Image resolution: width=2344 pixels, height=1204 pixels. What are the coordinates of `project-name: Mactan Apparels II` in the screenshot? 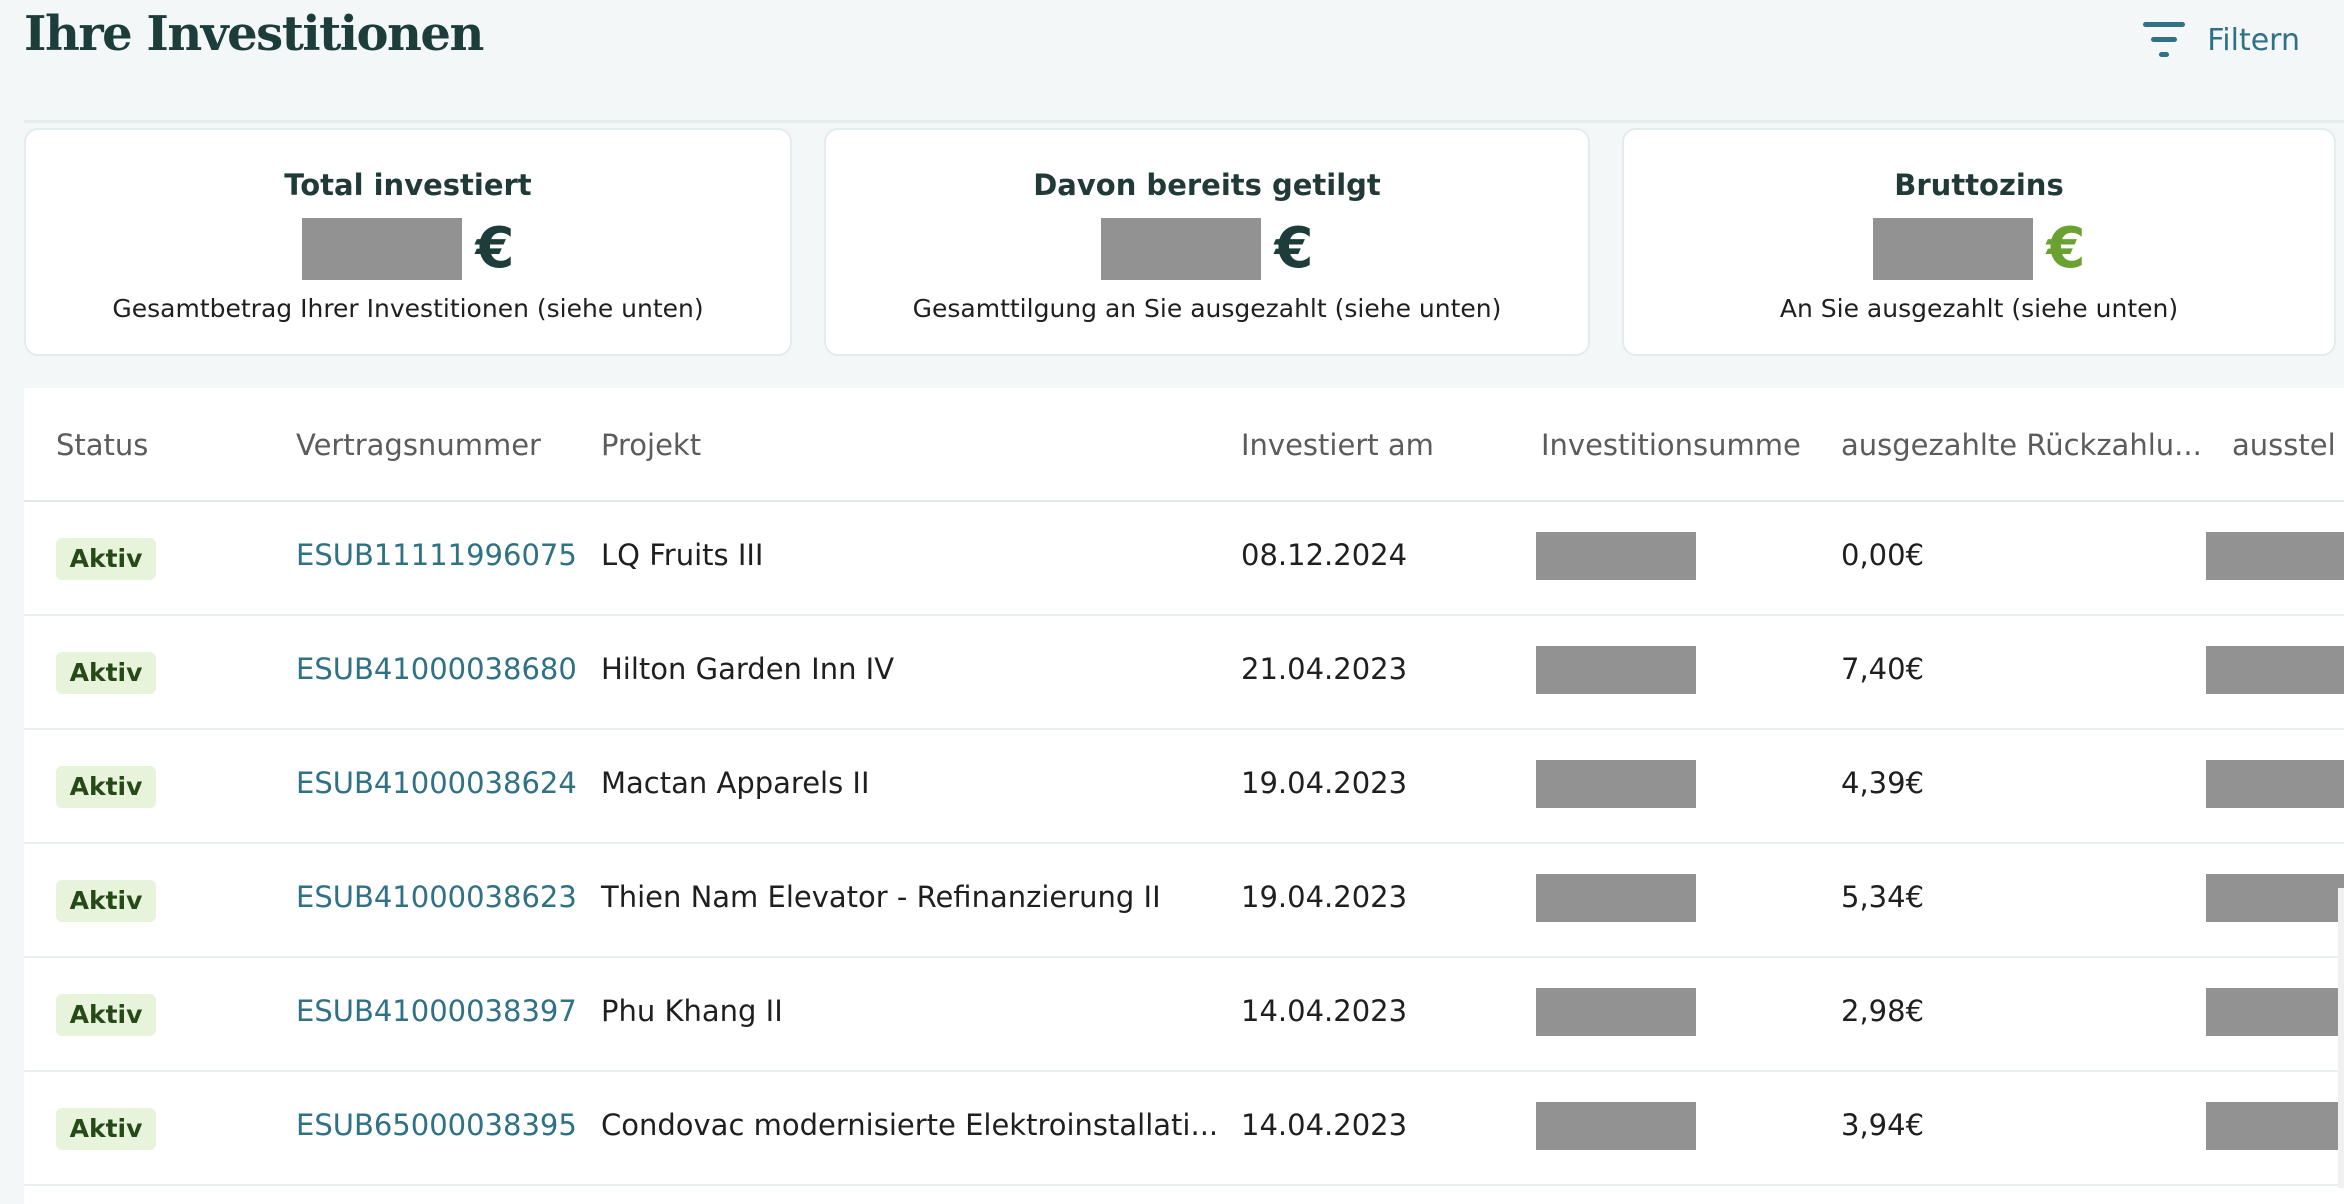 It's located at (735, 783).